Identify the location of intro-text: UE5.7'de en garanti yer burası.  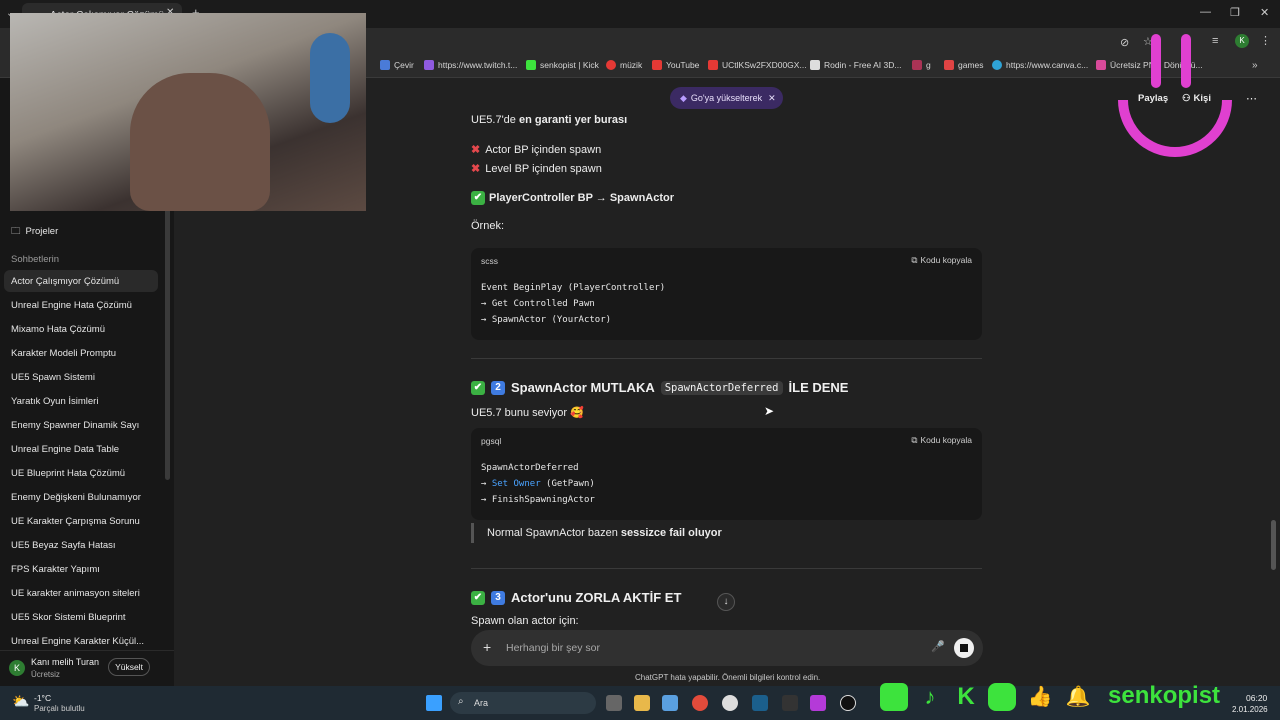
(549, 120).